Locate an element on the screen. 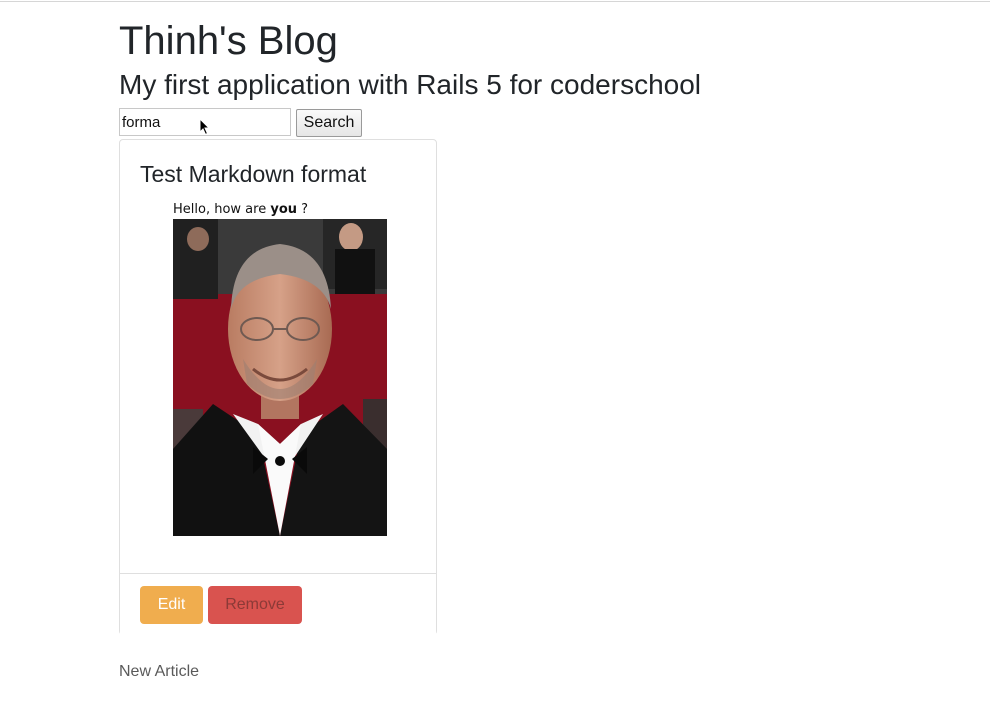 Image resolution: width=990 pixels, height=722 pixels. article-photo is located at coordinates (280, 377).